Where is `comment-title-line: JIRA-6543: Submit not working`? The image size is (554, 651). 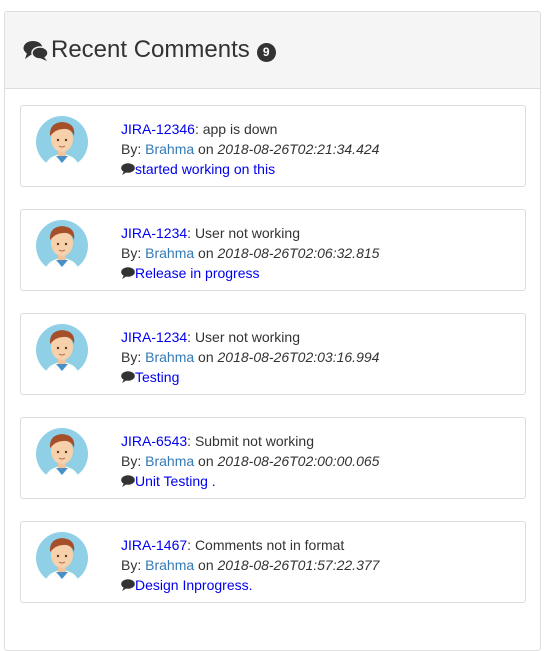 comment-title-line: JIRA-6543: Submit not working is located at coordinates (250, 441).